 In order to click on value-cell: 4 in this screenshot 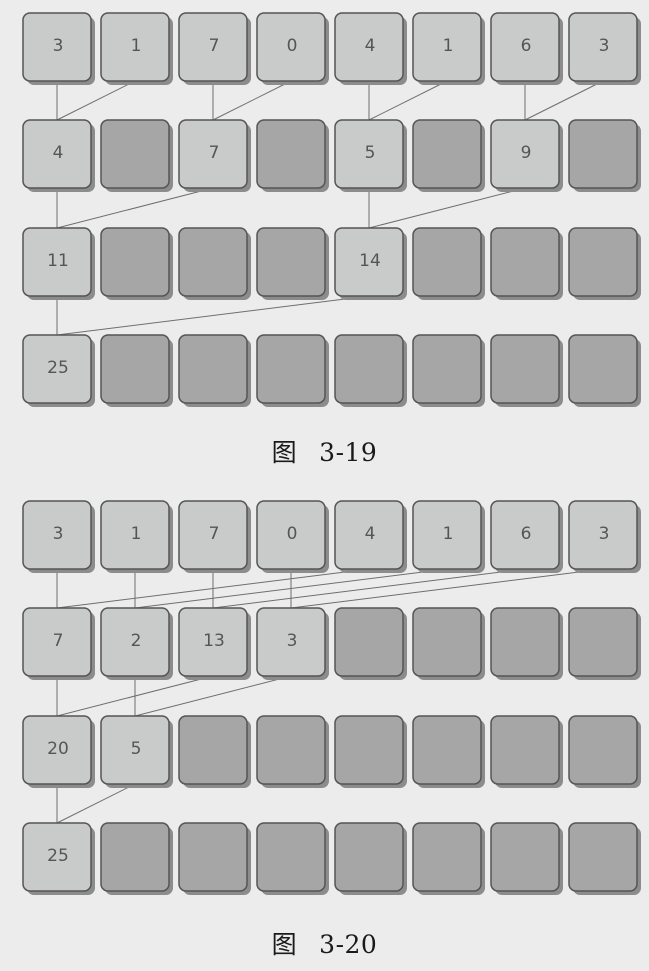, I will do `click(58, 155)`.